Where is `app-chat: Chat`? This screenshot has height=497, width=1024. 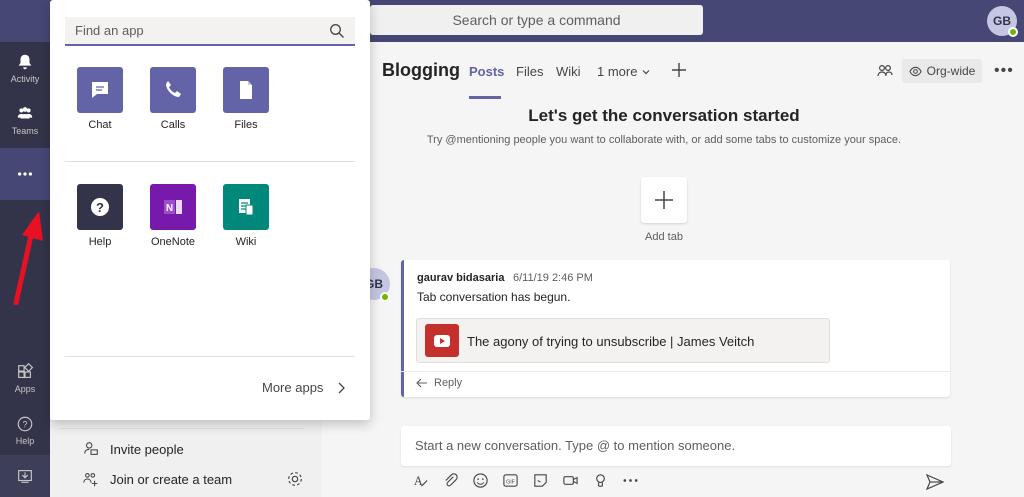
app-chat: Chat is located at coordinates (100, 99).